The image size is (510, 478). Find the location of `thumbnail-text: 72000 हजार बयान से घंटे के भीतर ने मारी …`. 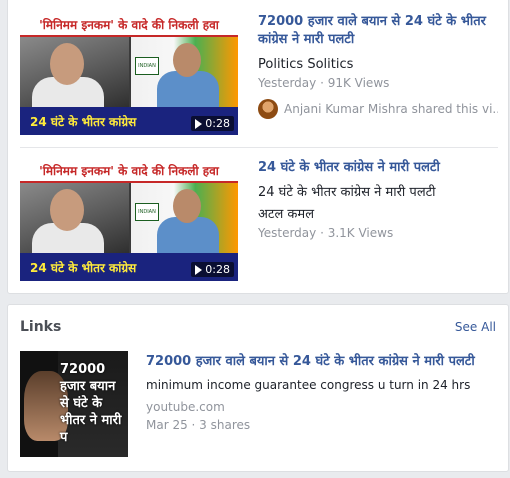

thumbnail-text: 72000 हजार बयान से घंटे के भीतर ने मारी … is located at coordinates (91, 403).